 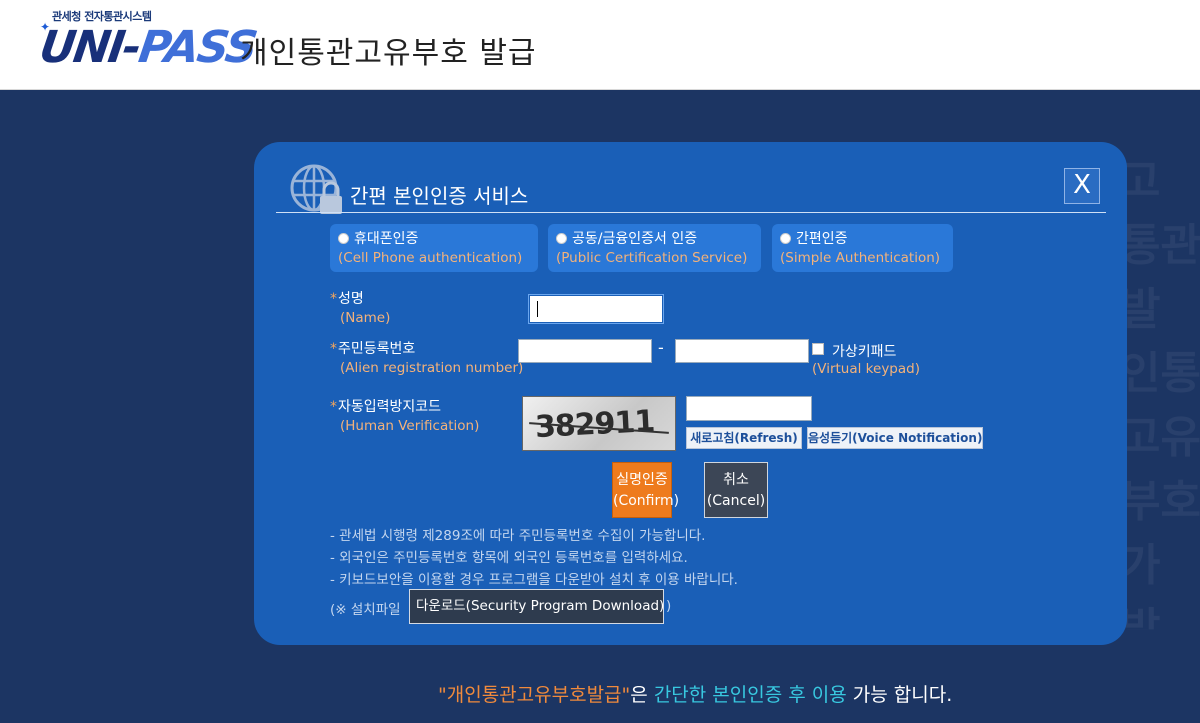 What do you see at coordinates (1082, 186) in the screenshot?
I see `close-button: X` at bounding box center [1082, 186].